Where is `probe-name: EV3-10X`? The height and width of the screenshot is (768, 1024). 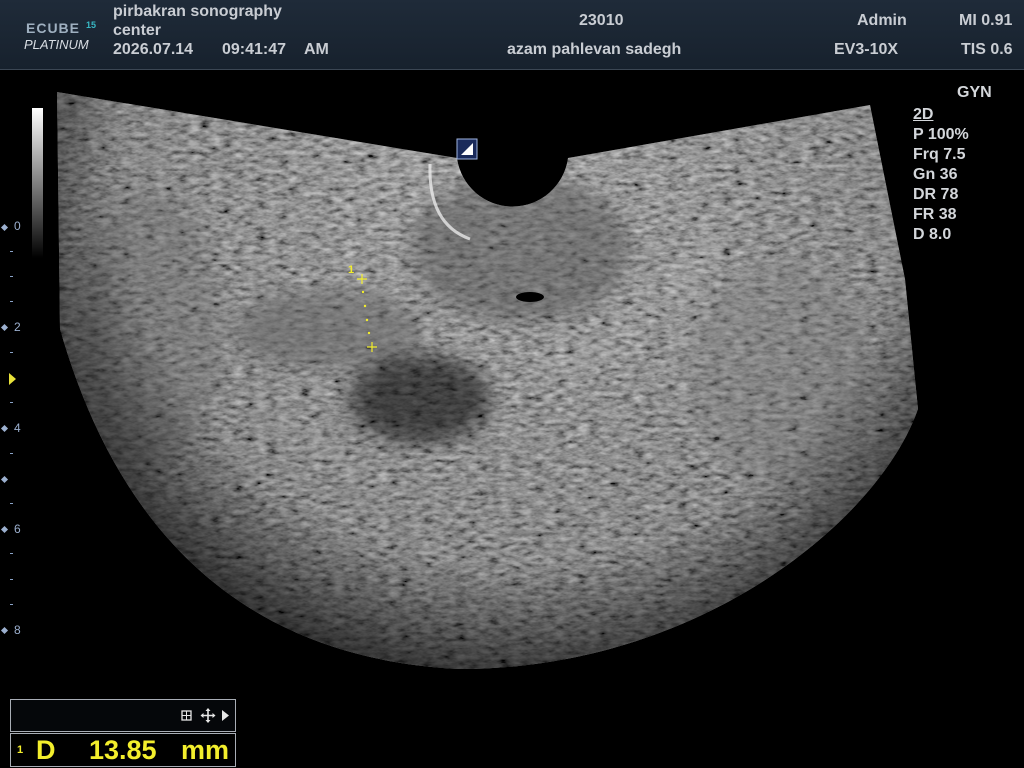
probe-name: EV3-10X is located at coordinates (866, 49).